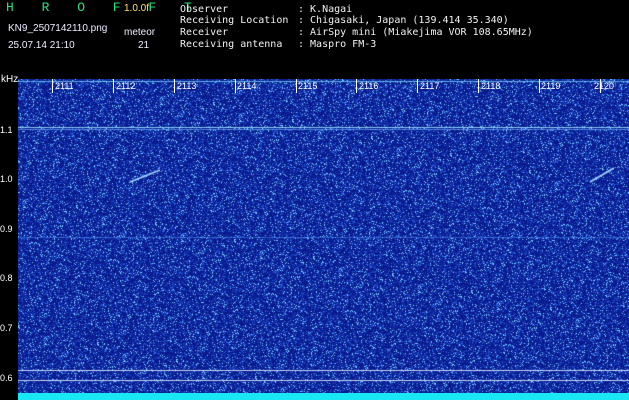 The width and height of the screenshot is (629, 400). I want to click on file-name: KN9_2507142110.png, so click(58, 28).